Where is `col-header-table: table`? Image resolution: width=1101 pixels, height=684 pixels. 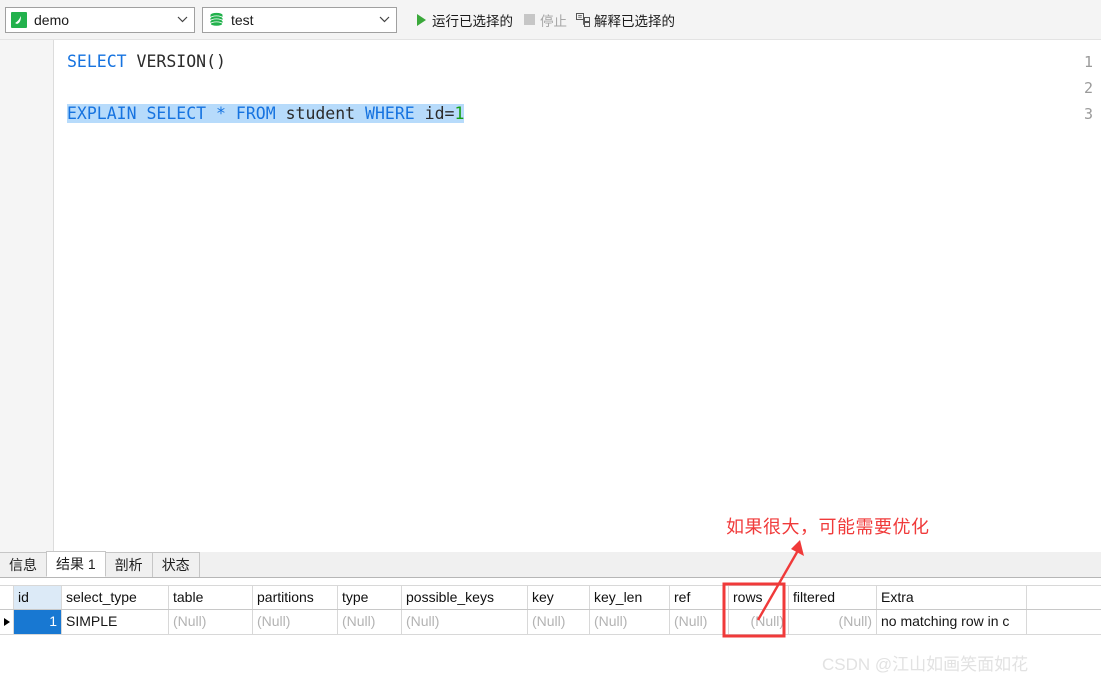 col-header-table: table is located at coordinates (211, 597).